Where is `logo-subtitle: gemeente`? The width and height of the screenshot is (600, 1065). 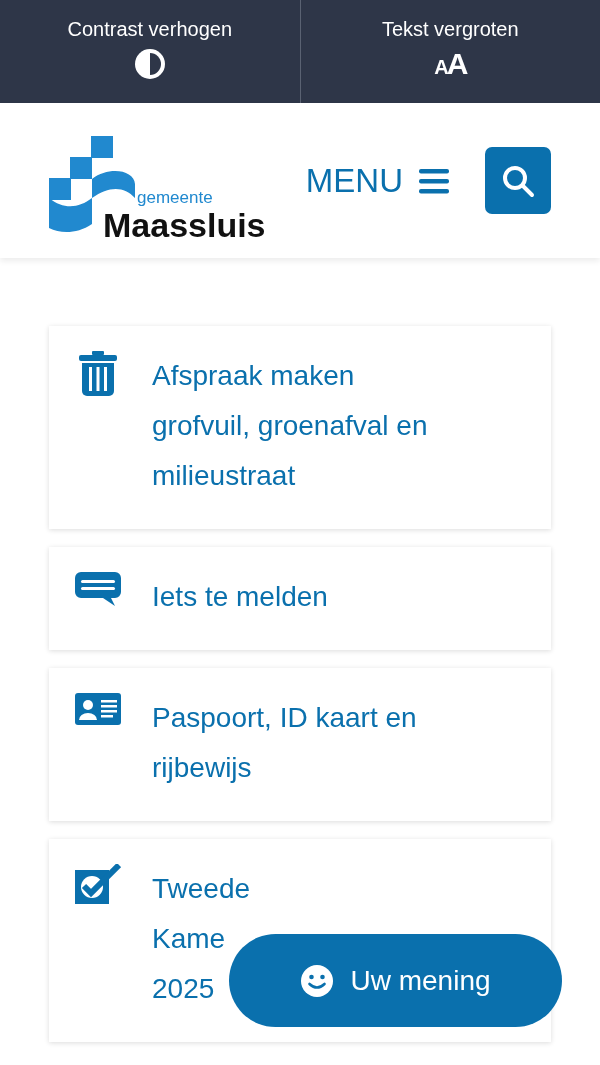
logo-subtitle: gemeente is located at coordinates (174, 197).